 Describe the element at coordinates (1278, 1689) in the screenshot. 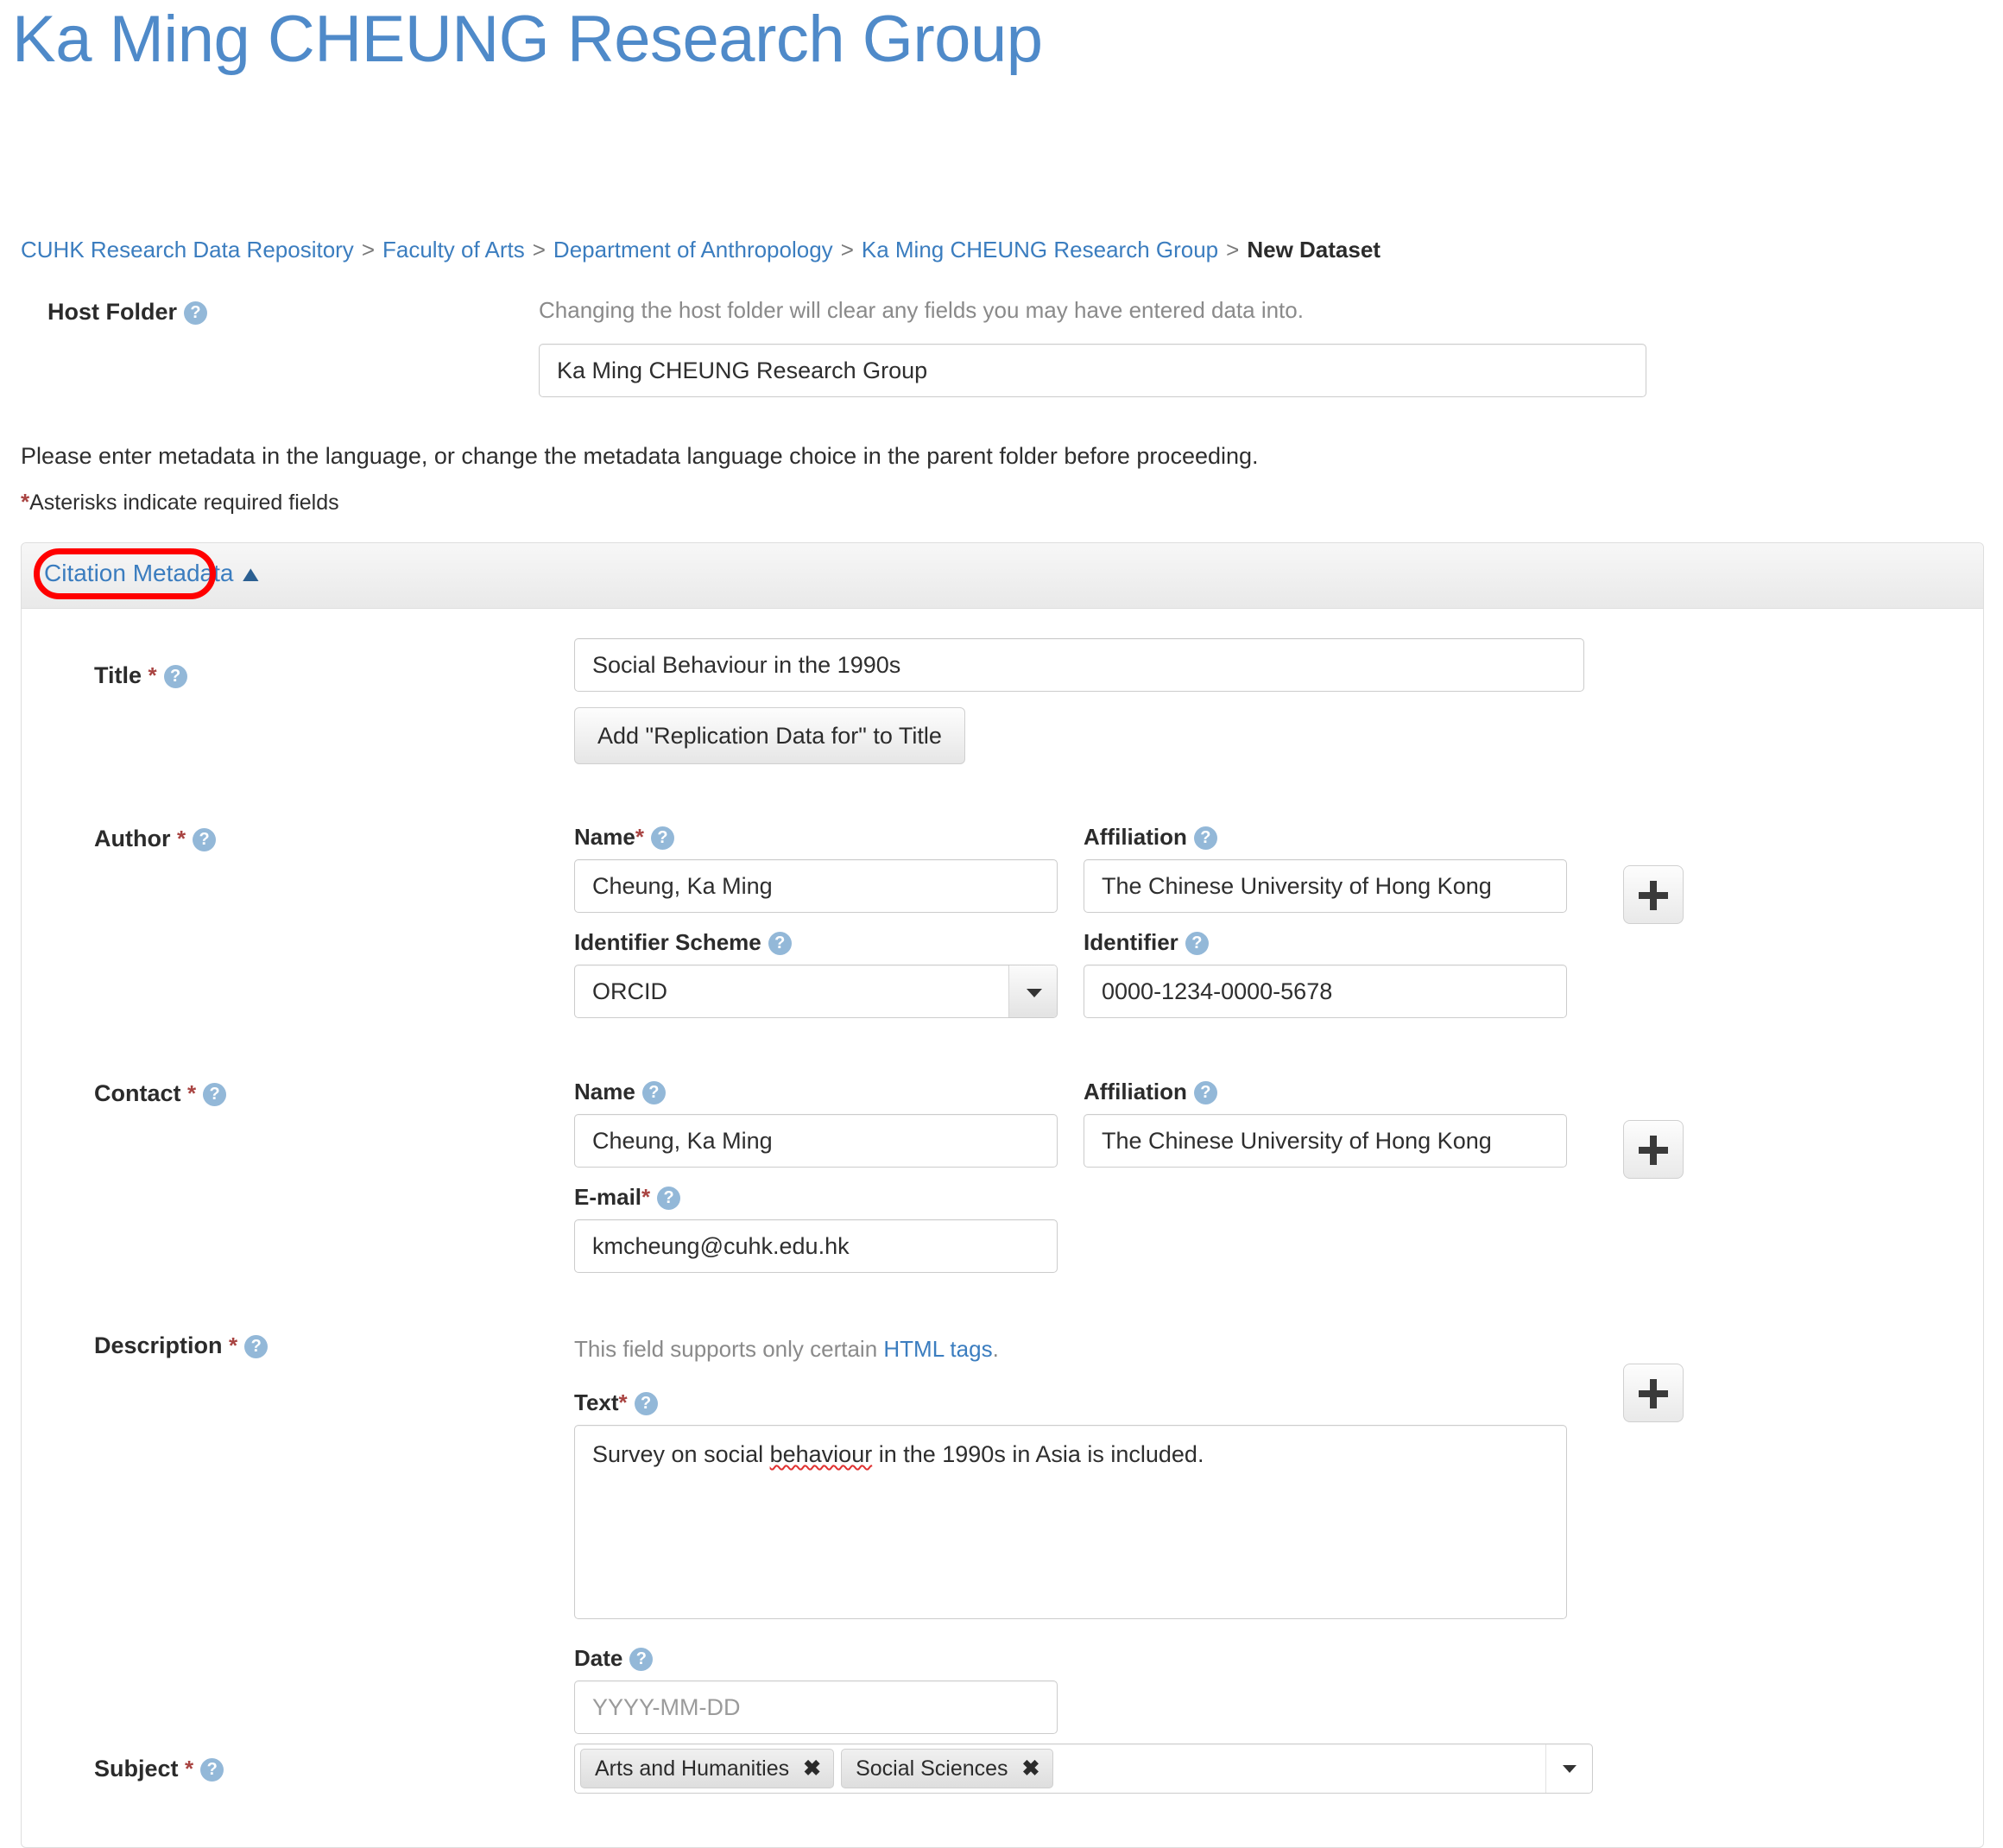

I see `description-date-group: Date? YYYY-MM-DD` at that location.